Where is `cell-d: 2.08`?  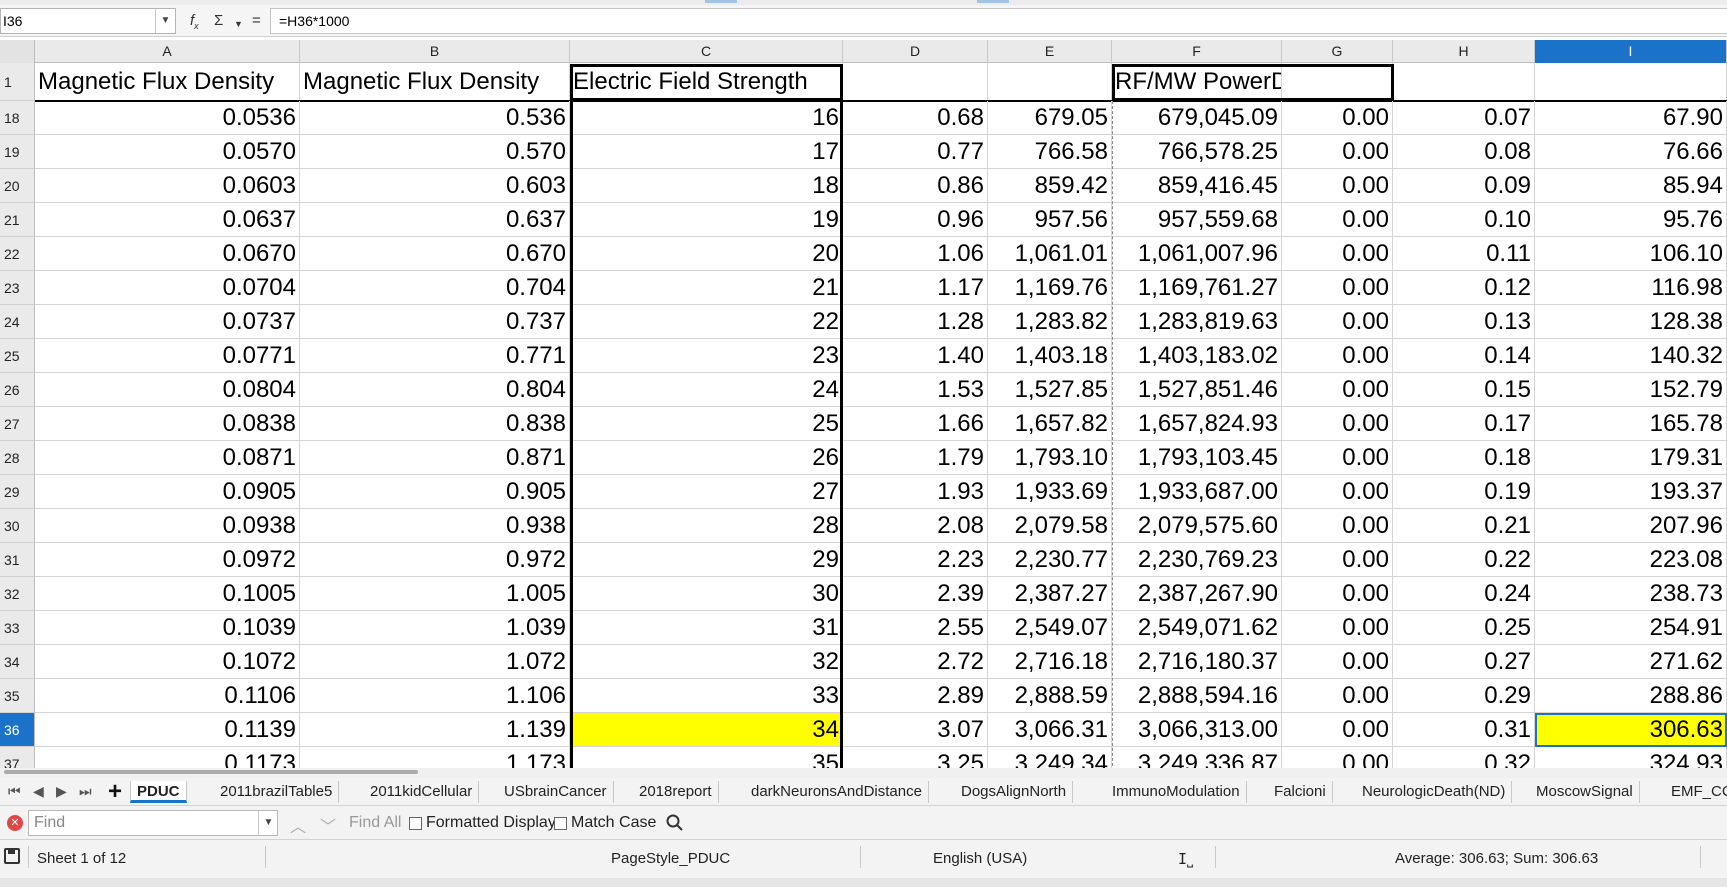
cell-d: 2.08 is located at coordinates (915, 526).